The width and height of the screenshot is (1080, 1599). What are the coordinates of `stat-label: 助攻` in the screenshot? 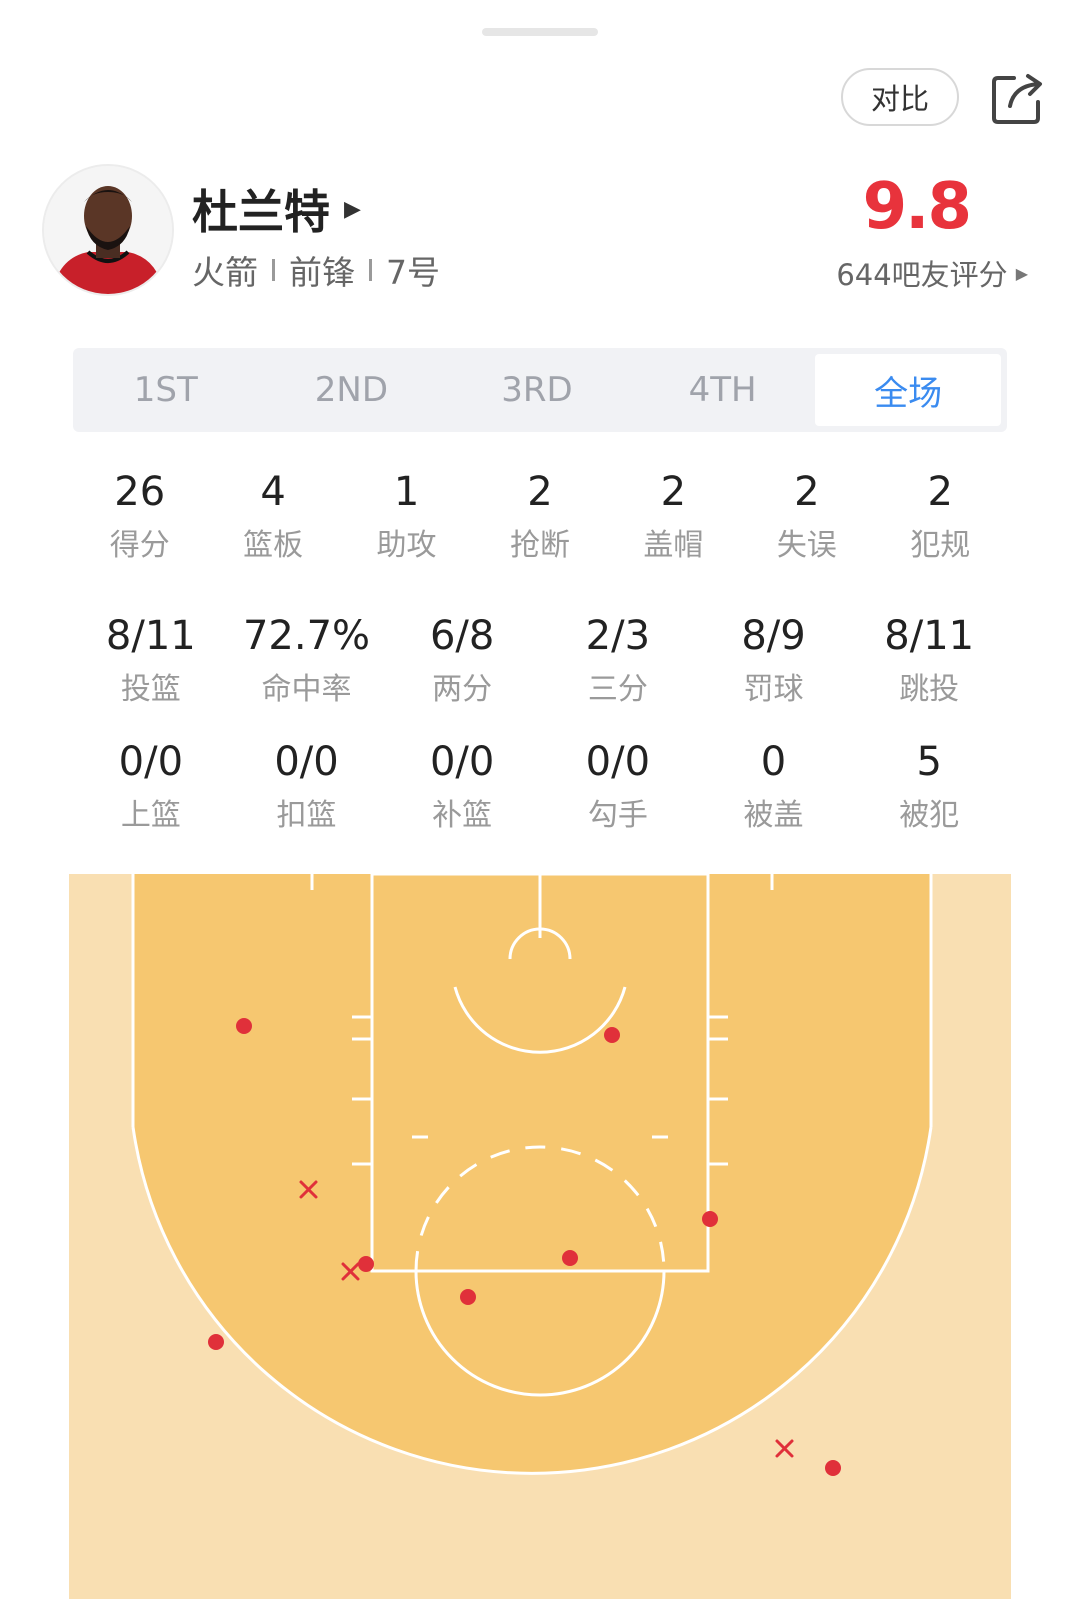 It's located at (406, 545).